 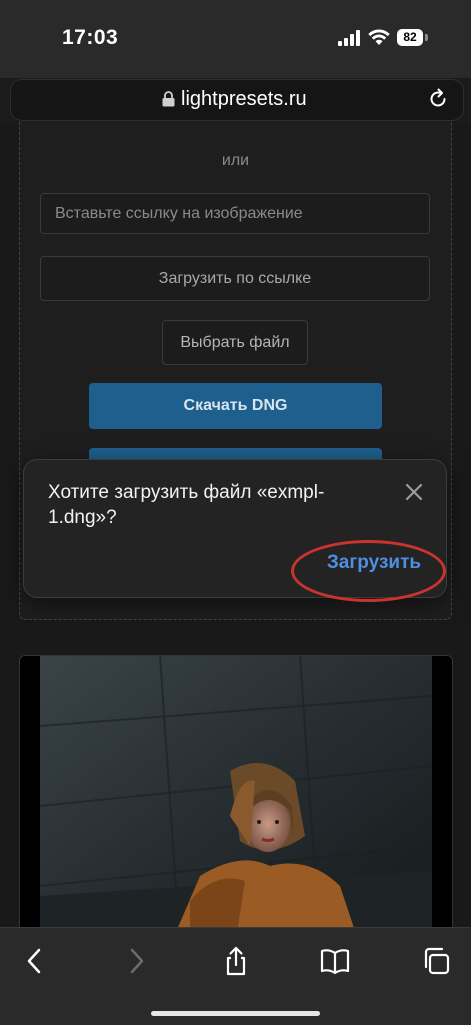 I want to click on status-time: 17:03, so click(x=90, y=37).